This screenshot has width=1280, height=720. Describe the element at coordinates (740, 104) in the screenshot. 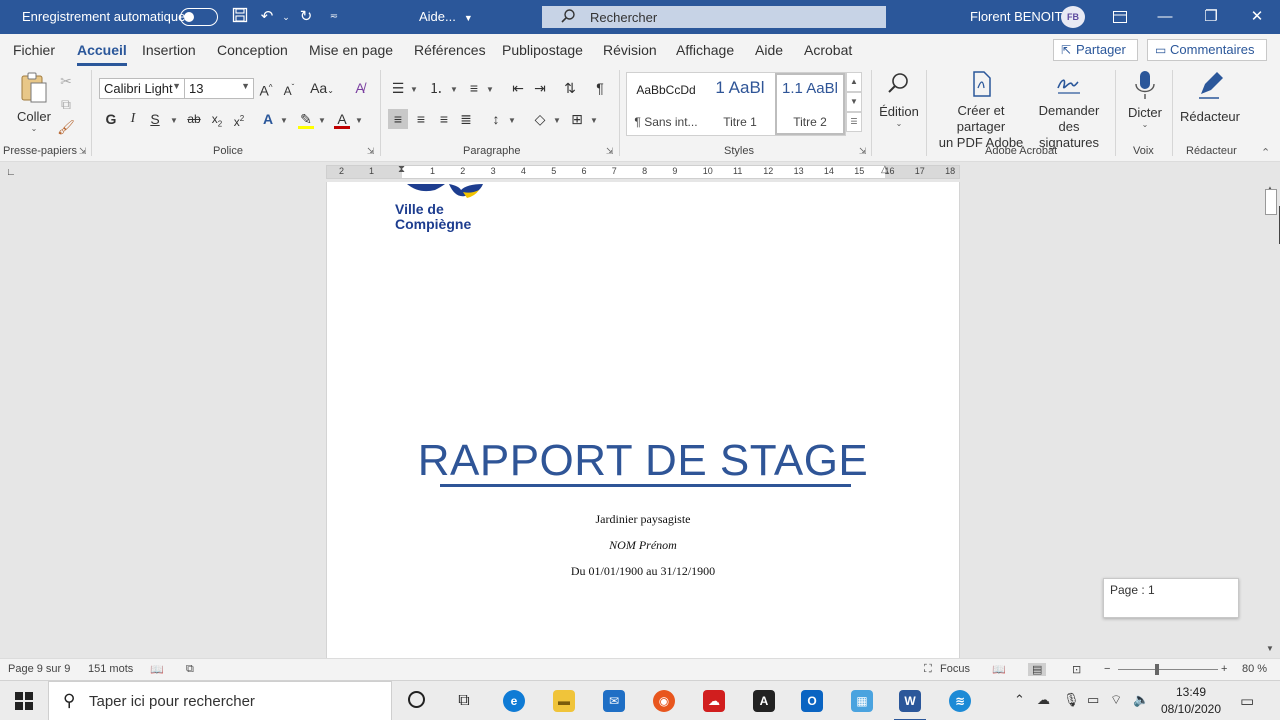

I see `style-heading-1: 1 AaBl Titre 1` at that location.